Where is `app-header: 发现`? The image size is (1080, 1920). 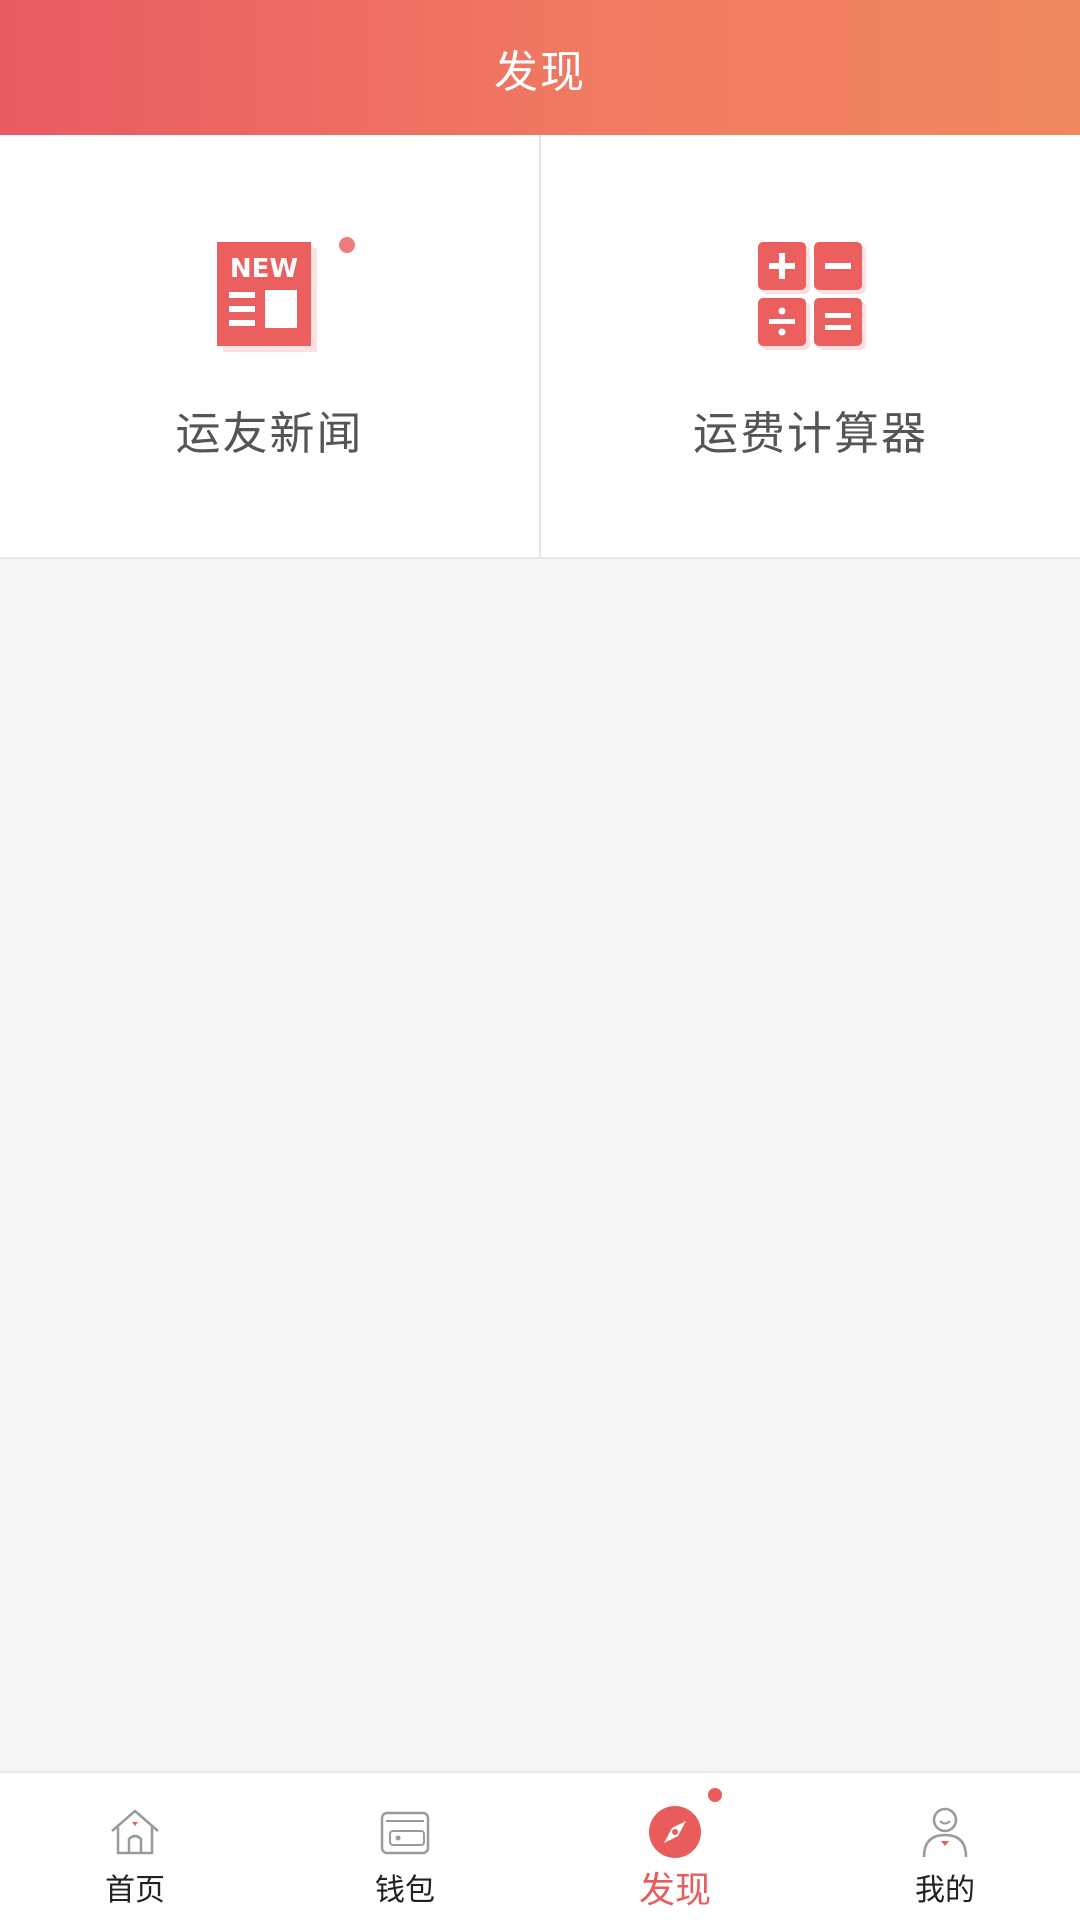 app-header: 发现 is located at coordinates (540, 67).